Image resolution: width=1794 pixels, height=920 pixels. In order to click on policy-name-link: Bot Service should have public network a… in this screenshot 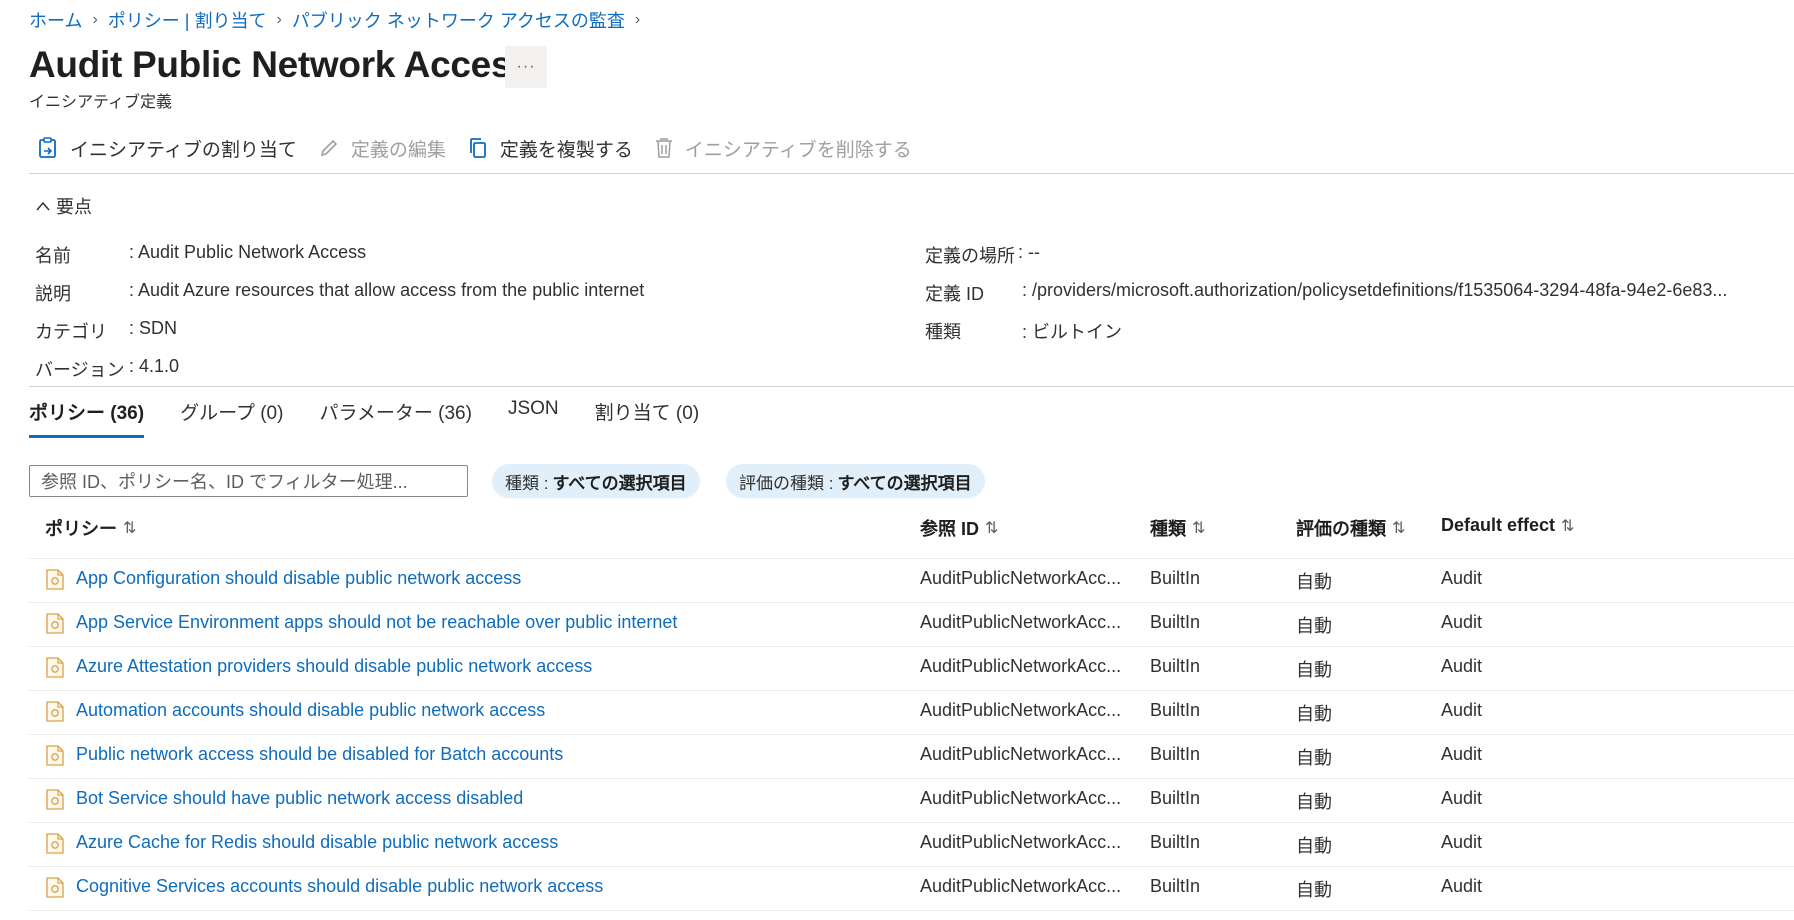, I will do `click(299, 798)`.